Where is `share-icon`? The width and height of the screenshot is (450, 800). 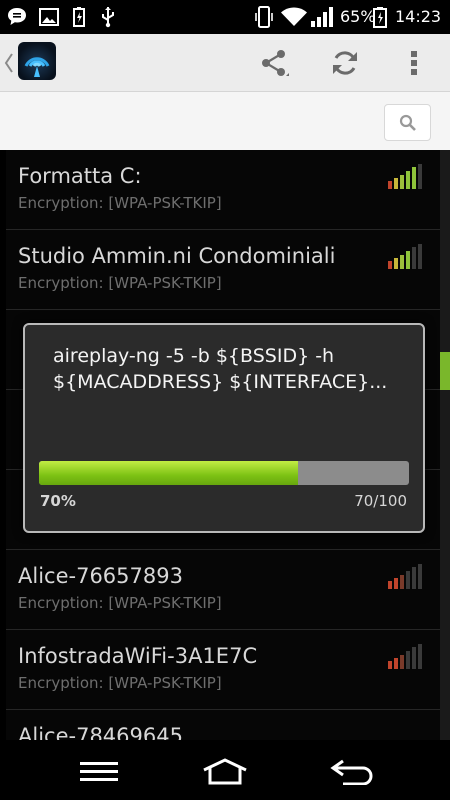
share-icon is located at coordinates (275, 63).